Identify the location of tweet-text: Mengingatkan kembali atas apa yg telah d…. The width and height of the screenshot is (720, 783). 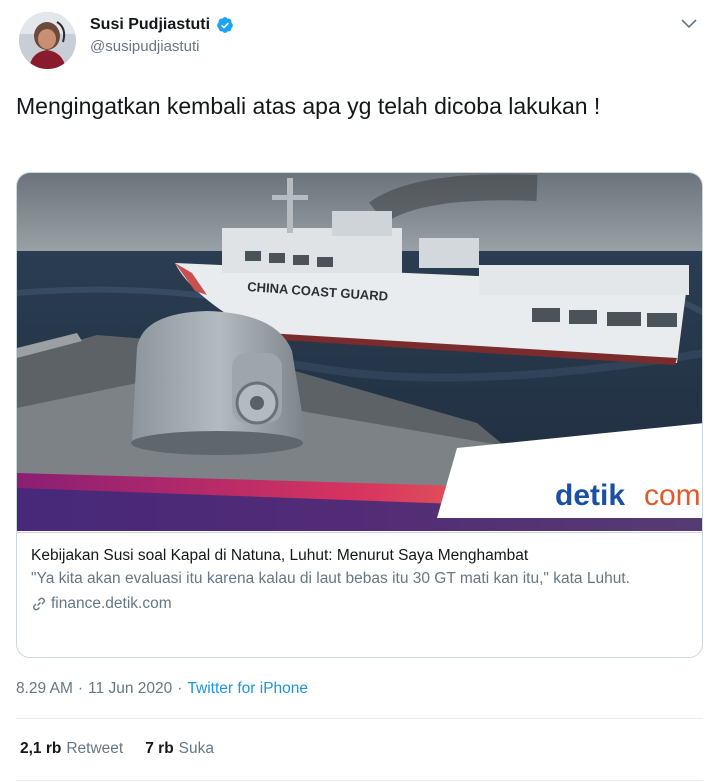
(308, 106).